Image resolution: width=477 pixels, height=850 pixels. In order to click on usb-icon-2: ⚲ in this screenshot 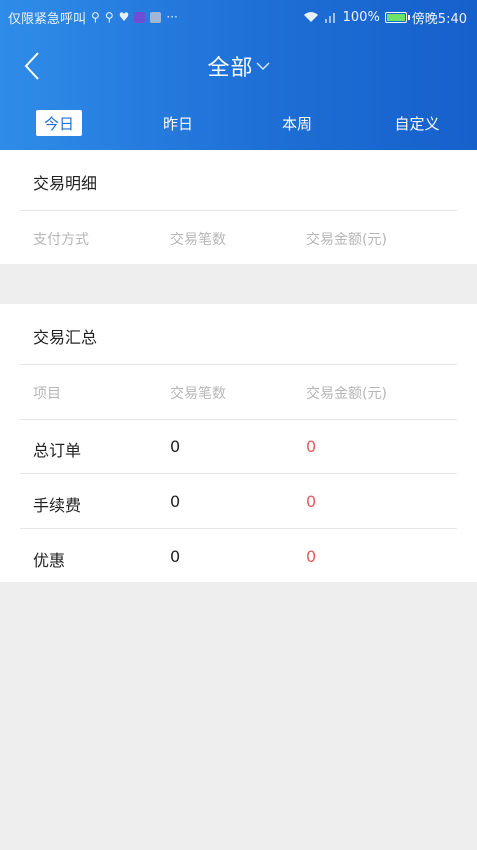, I will do `click(109, 17)`.